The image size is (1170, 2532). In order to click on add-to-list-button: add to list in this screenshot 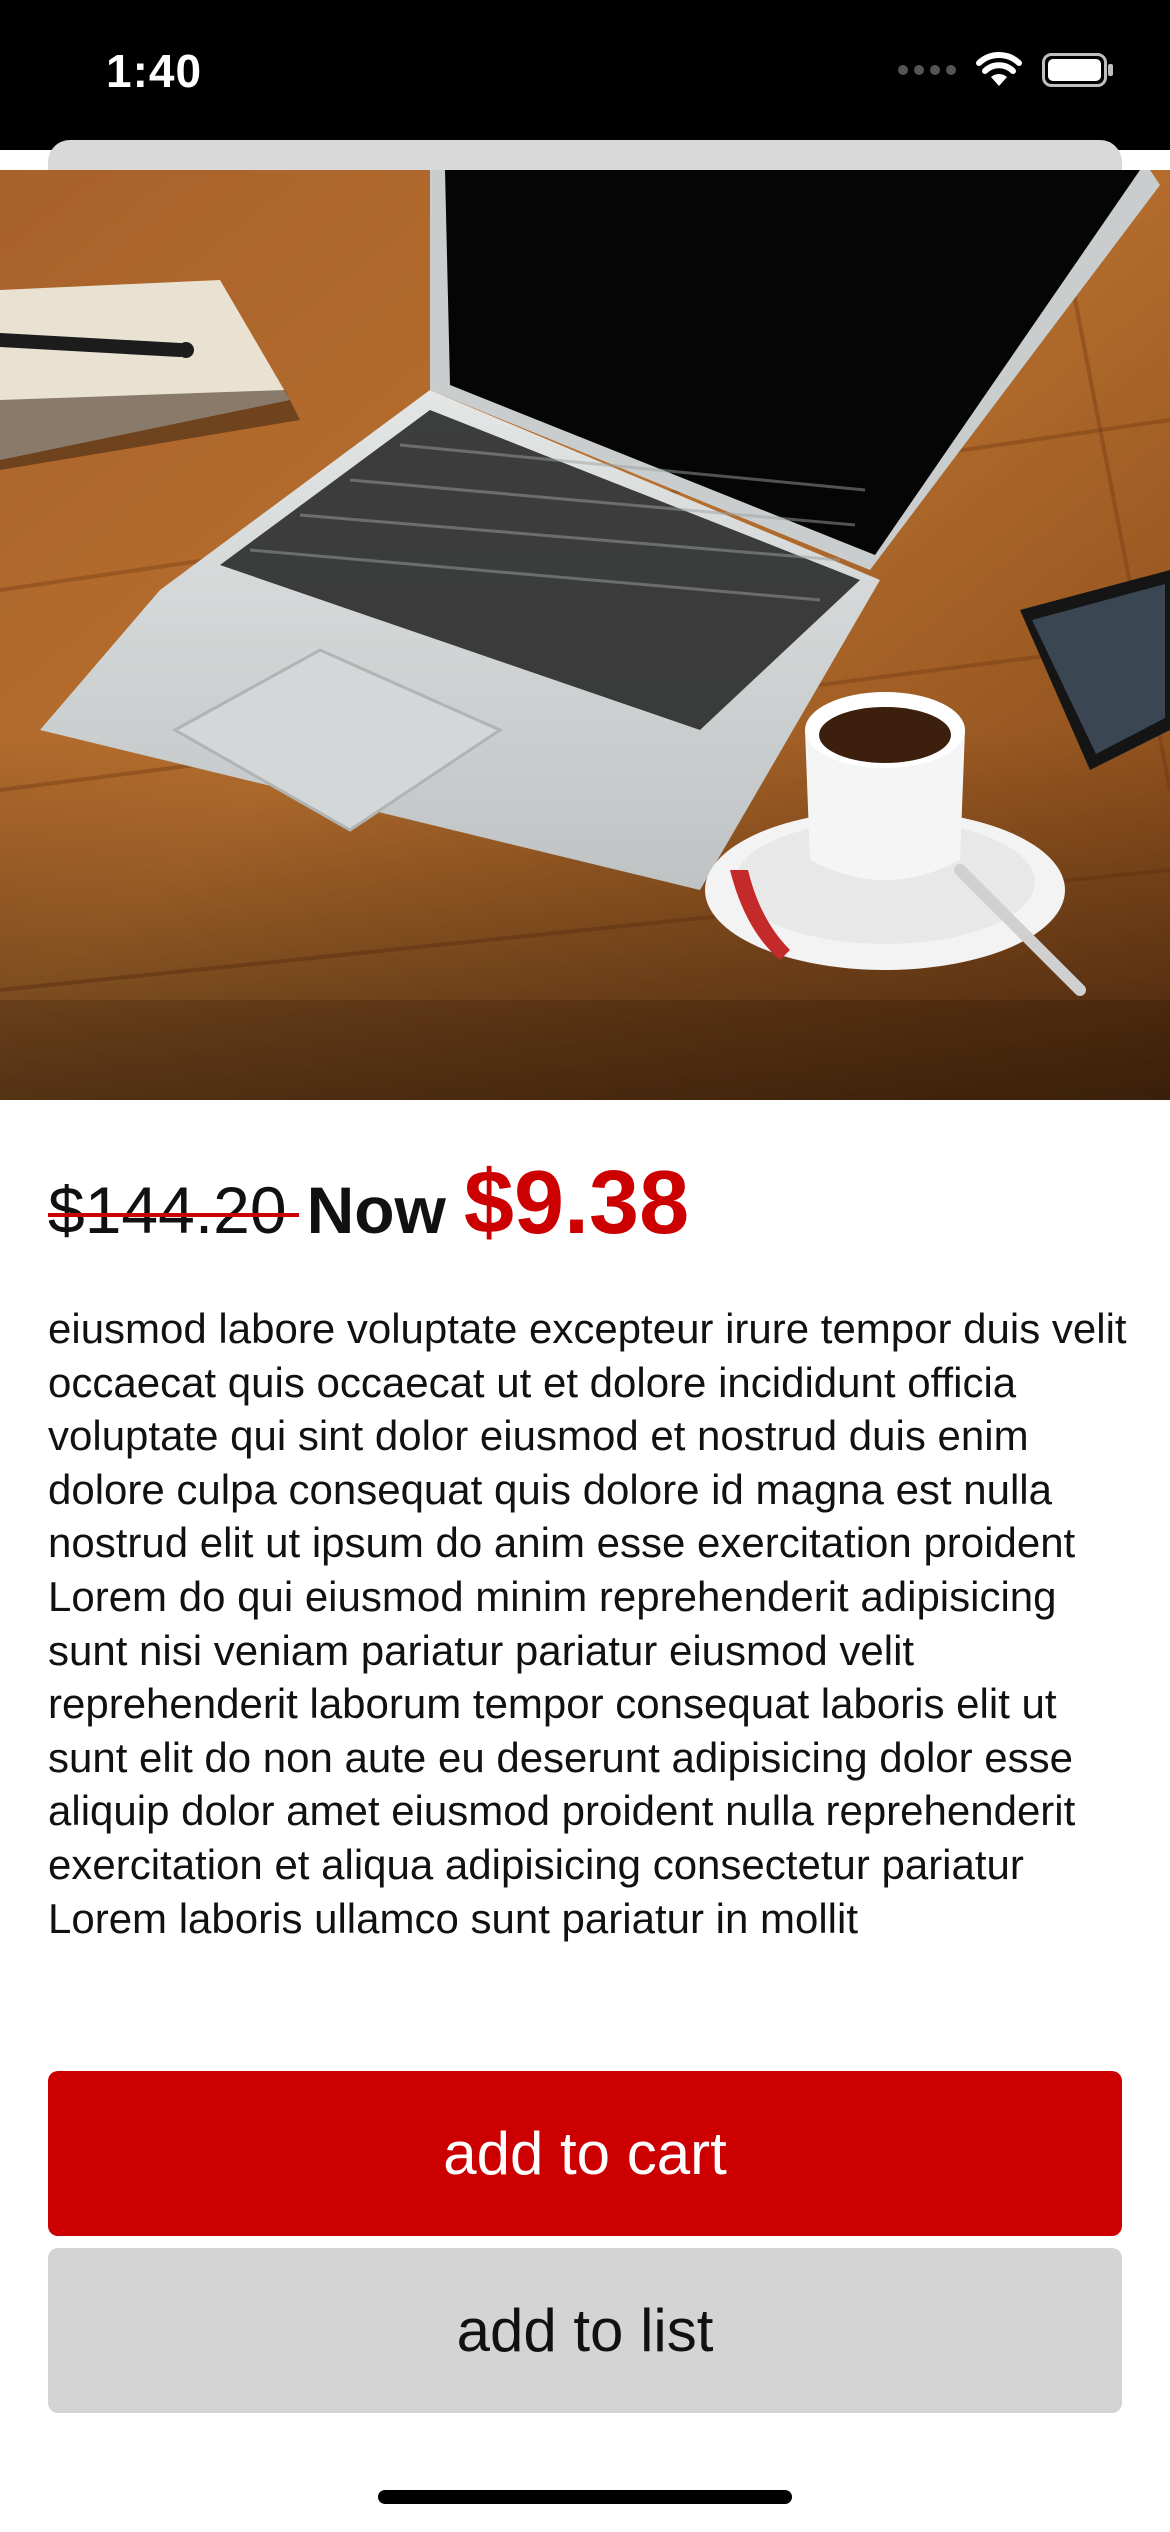, I will do `click(585, 2330)`.